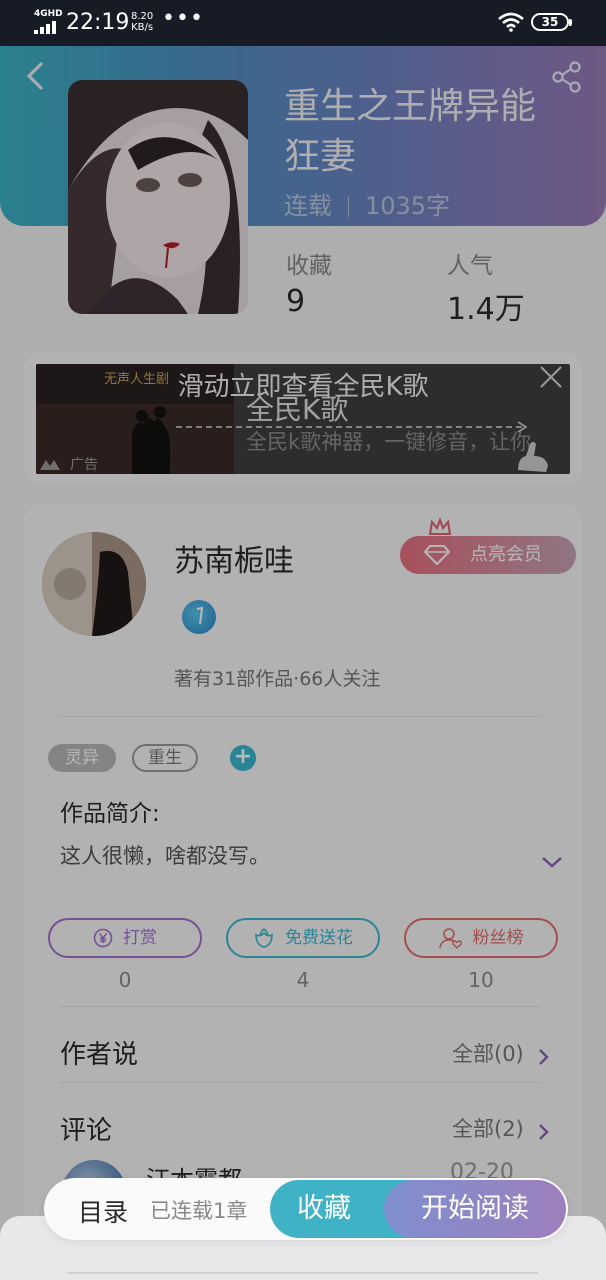 This screenshot has width=606, height=1280. I want to click on stat-value-collect: 9, so click(296, 301).